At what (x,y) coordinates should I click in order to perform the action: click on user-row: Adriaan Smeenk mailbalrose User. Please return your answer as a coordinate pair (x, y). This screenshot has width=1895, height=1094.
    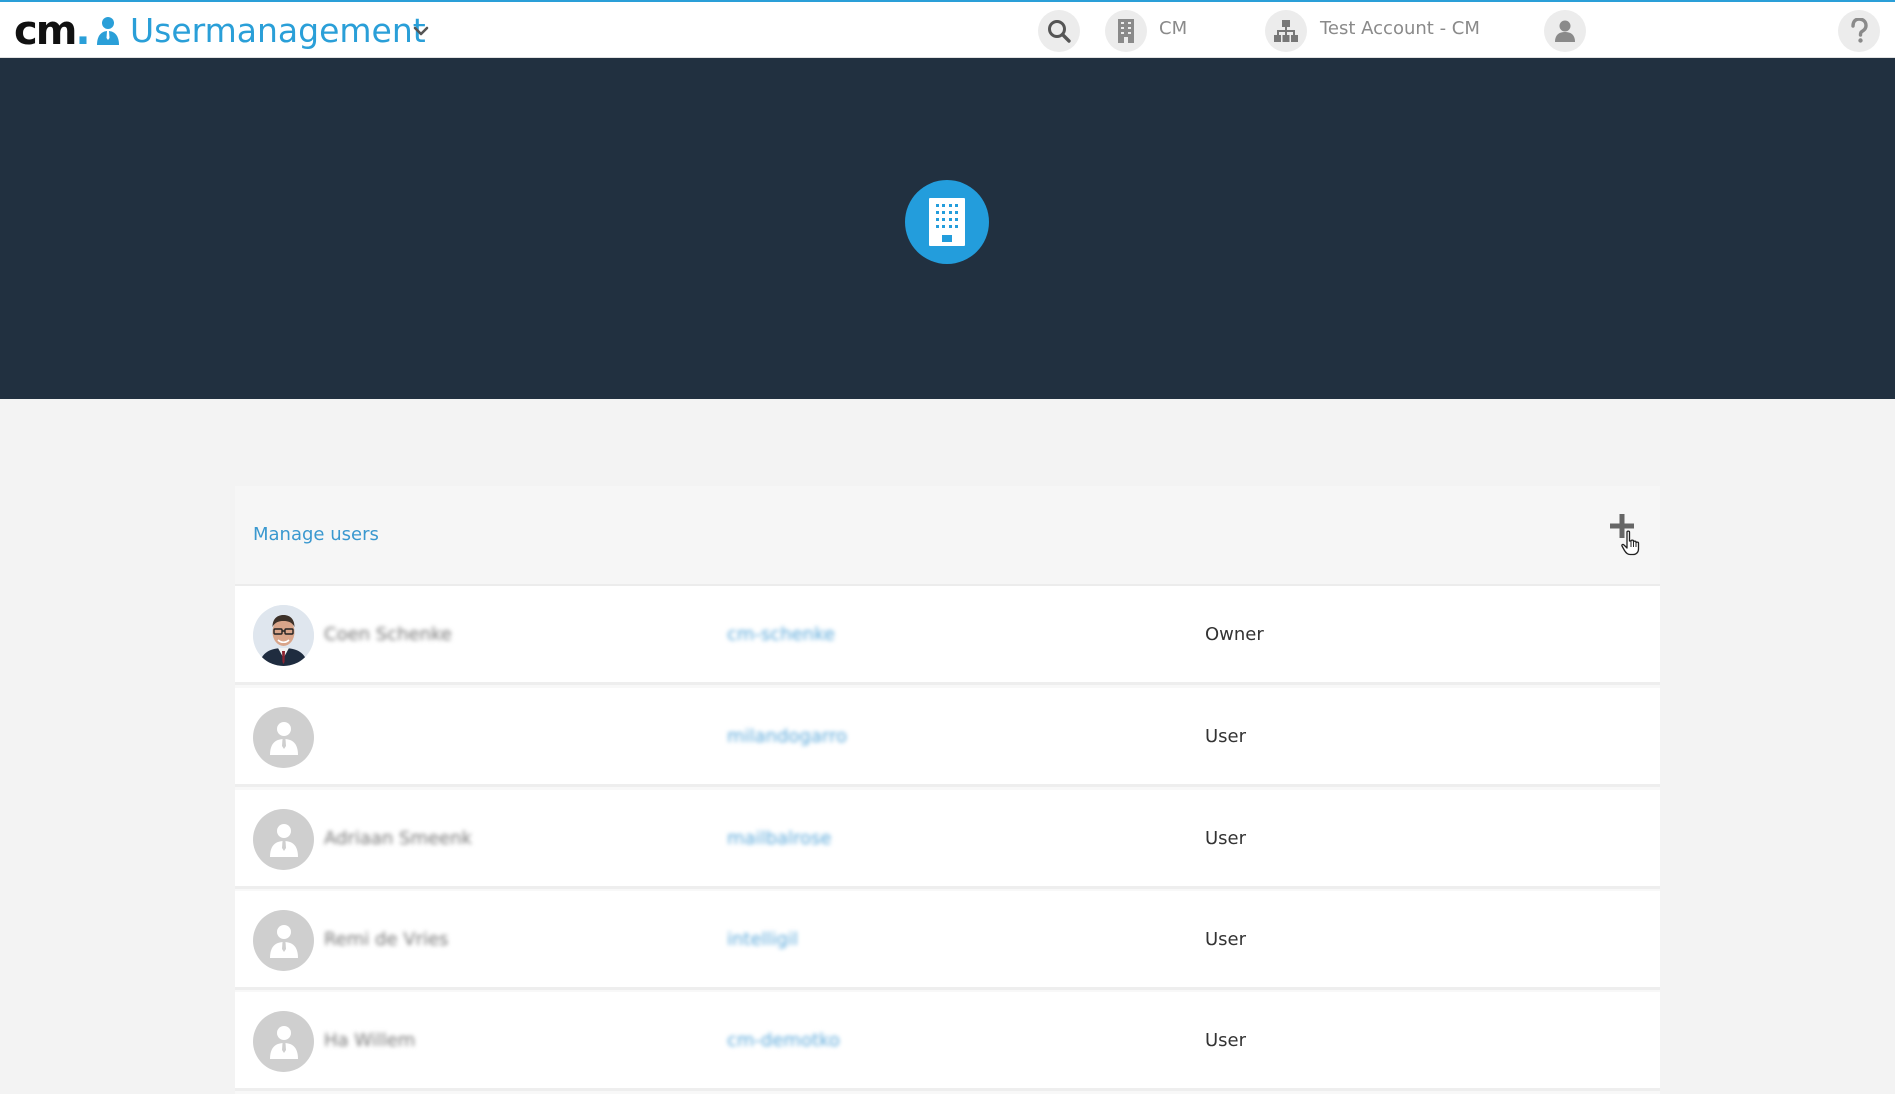
    Looking at the image, I should click on (947, 839).